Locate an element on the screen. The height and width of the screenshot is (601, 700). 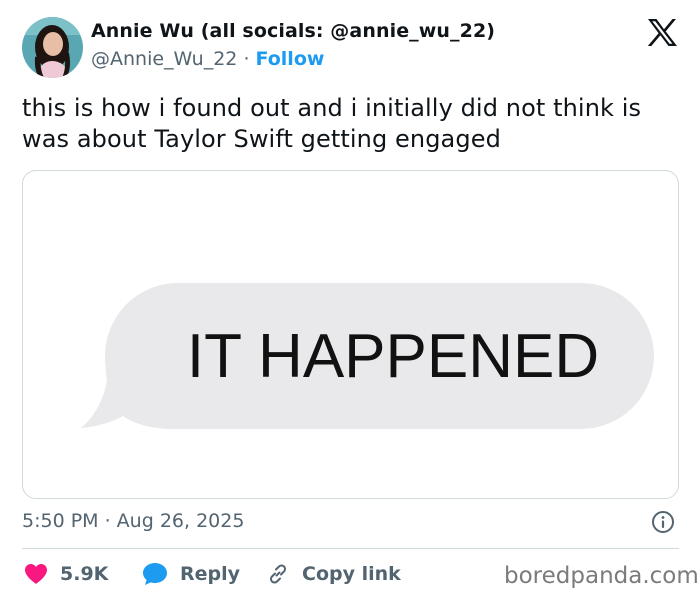
reply-button: Reply is located at coordinates (191, 574).